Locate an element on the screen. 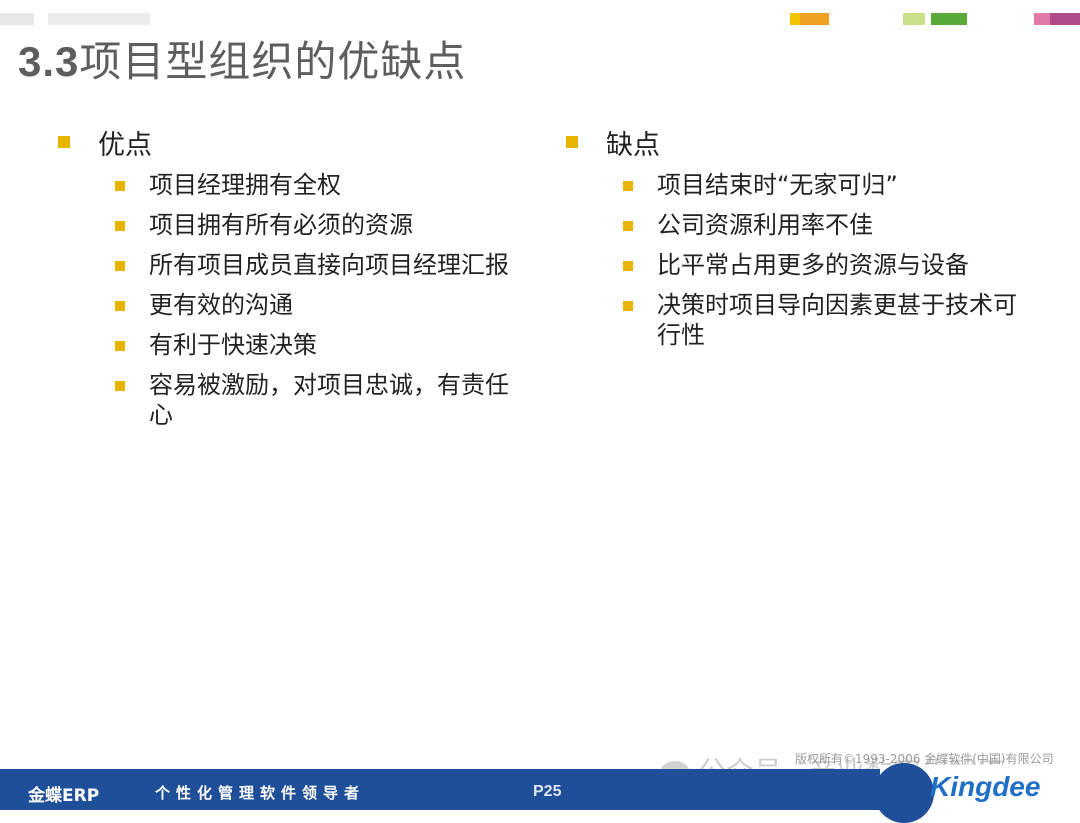 The height and width of the screenshot is (823, 1080). list-item: 比平常占用更多的资源与设备 is located at coordinates (806, 265).